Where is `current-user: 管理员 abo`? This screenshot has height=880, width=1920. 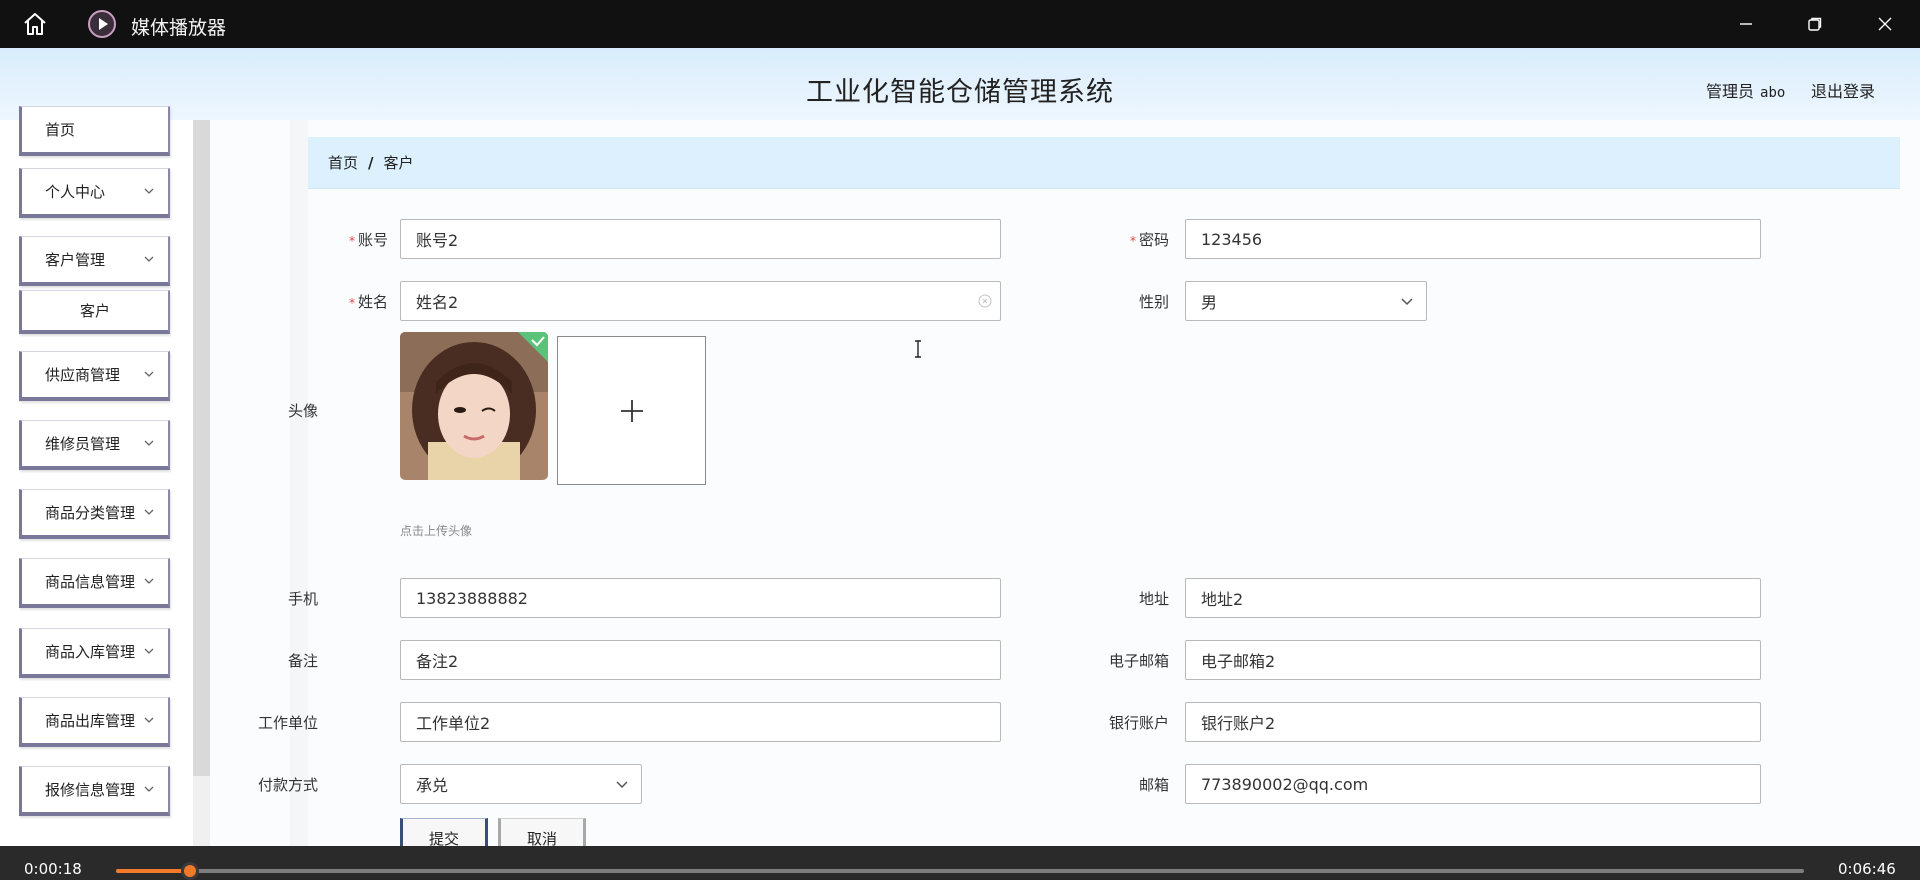
current-user: 管理员 abo is located at coordinates (1745, 90).